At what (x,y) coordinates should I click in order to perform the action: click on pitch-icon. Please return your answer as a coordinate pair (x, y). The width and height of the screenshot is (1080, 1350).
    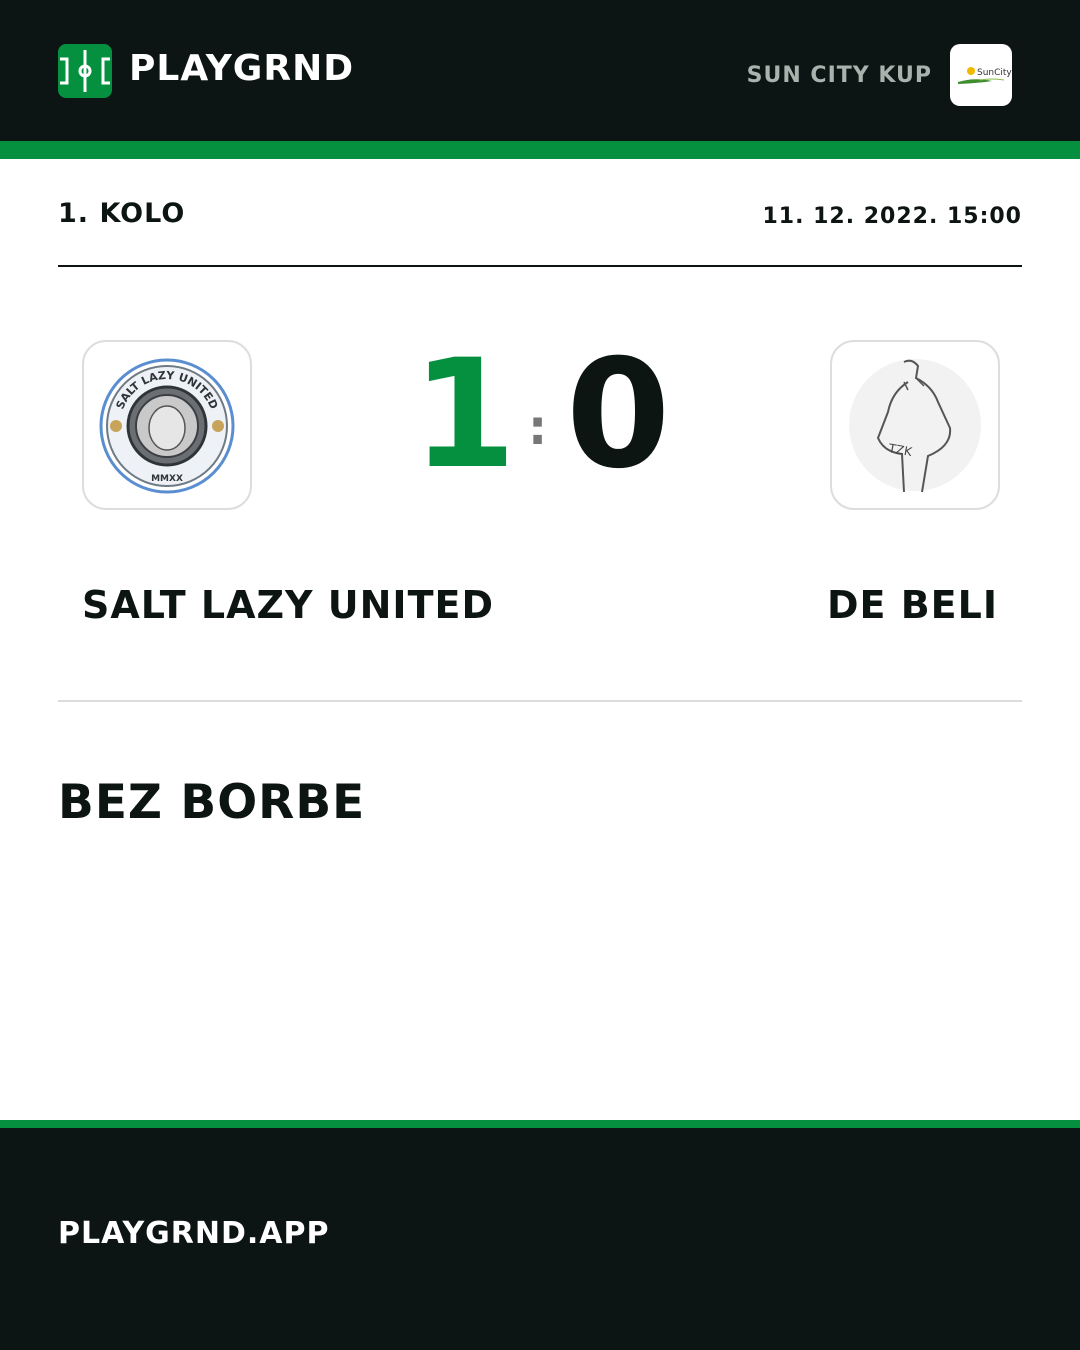
    Looking at the image, I should click on (85, 71).